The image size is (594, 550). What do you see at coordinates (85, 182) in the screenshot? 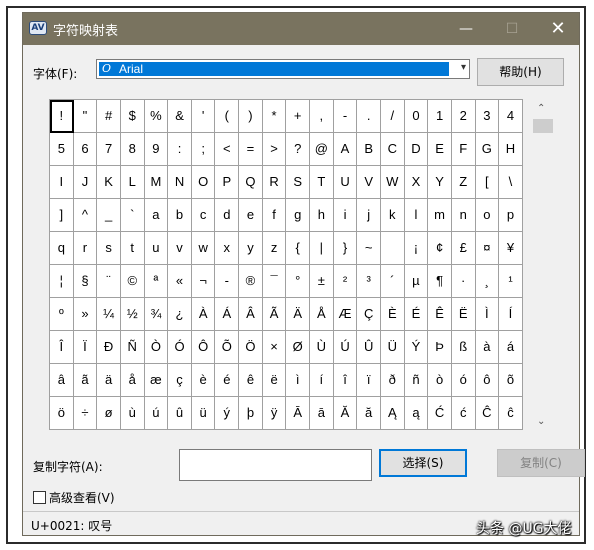
I see `character-cell: J` at bounding box center [85, 182].